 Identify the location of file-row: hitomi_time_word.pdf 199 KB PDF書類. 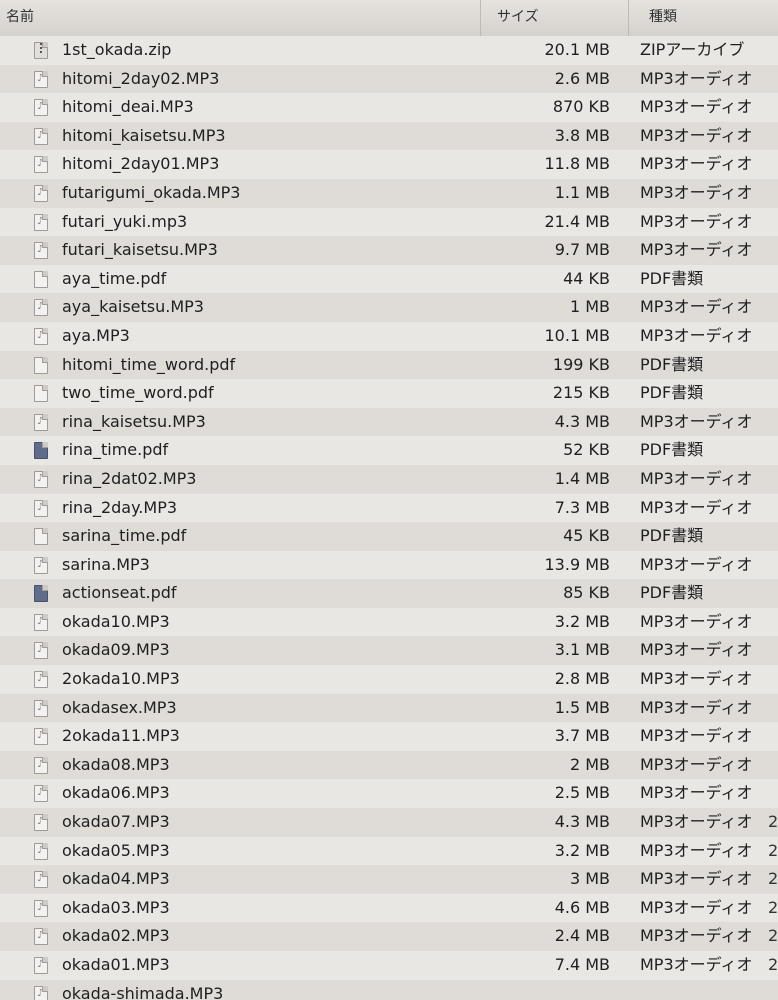
(389, 365).